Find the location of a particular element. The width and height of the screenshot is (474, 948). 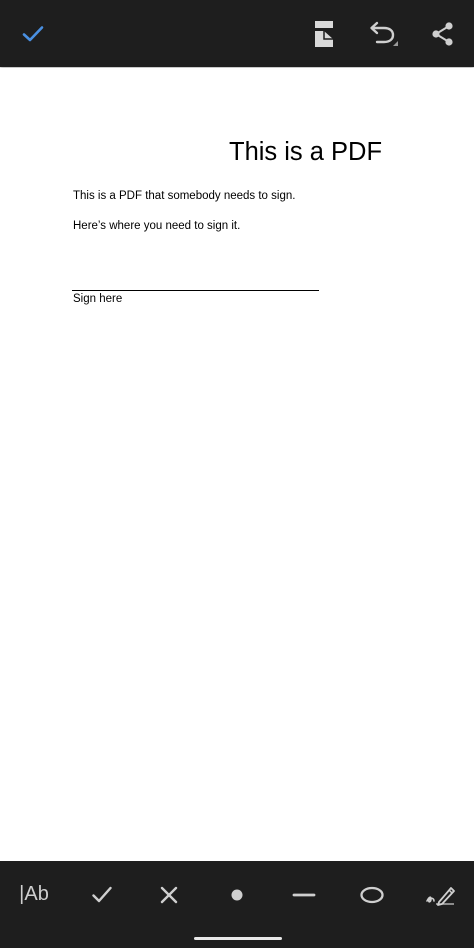

line-icon is located at coordinates (304, 894).